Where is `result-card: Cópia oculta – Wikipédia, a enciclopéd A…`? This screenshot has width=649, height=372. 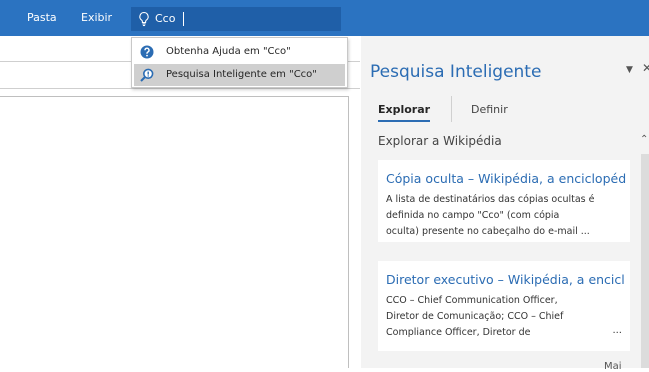 result-card: Cópia oculta – Wikipédia, a enciclopéd A… is located at coordinates (504, 201).